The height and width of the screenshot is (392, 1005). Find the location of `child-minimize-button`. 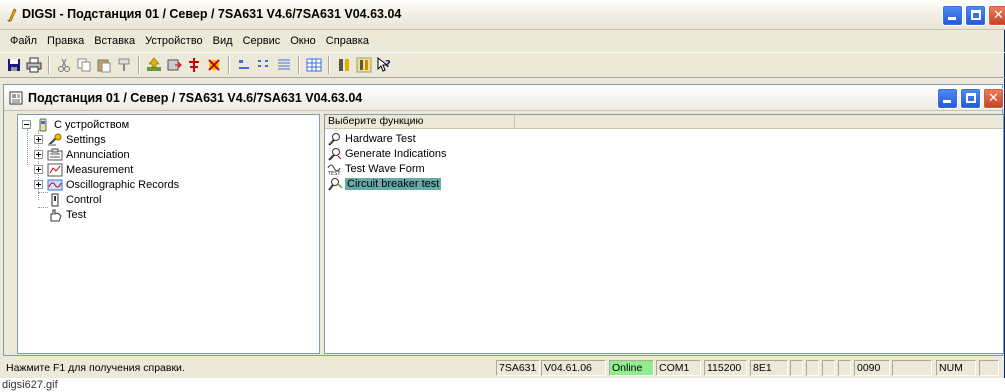

child-minimize-button is located at coordinates (947, 98).